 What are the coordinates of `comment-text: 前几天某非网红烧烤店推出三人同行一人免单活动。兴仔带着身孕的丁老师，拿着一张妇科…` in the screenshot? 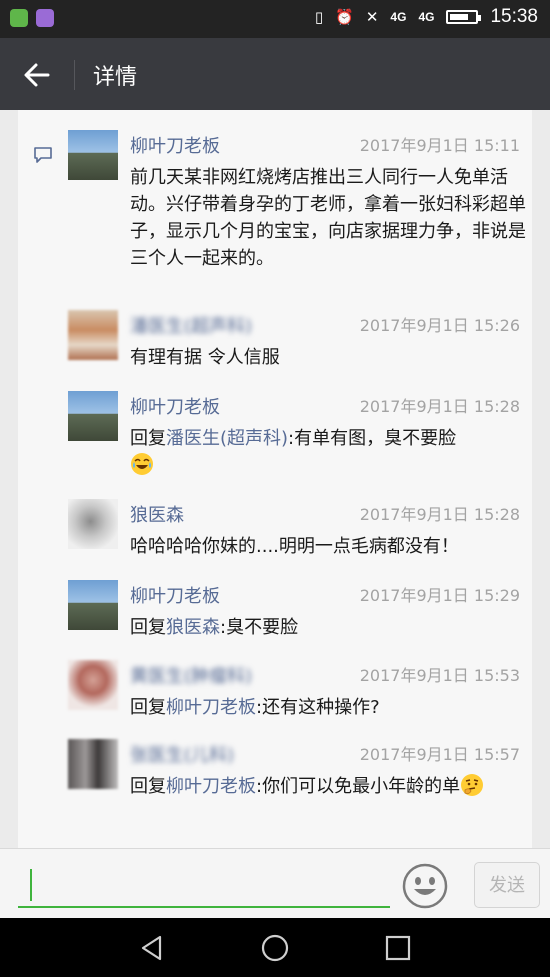 It's located at (328, 218).